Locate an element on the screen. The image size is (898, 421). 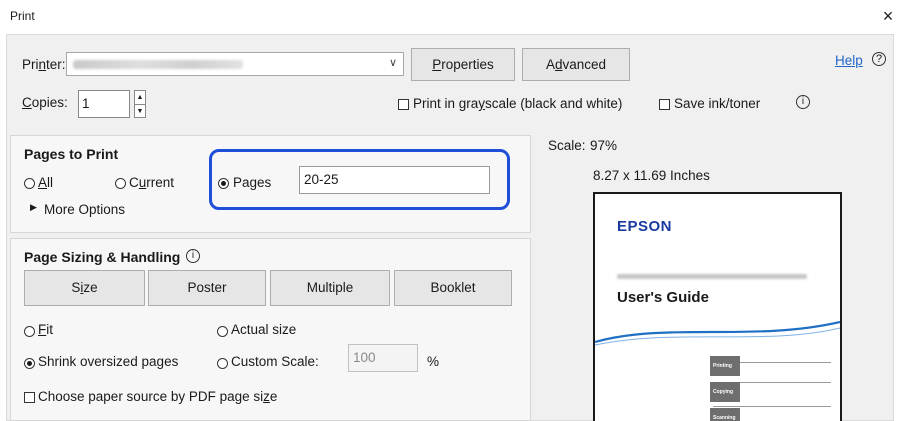
pages-radio is located at coordinates (223, 184).